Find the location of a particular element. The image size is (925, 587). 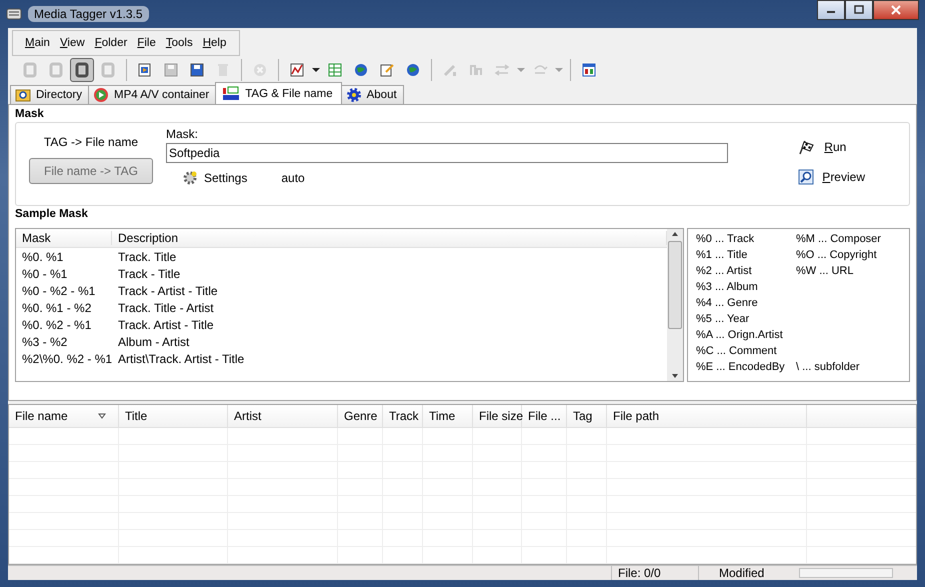

code-hint: %0 ... Track is located at coordinates (726, 240).